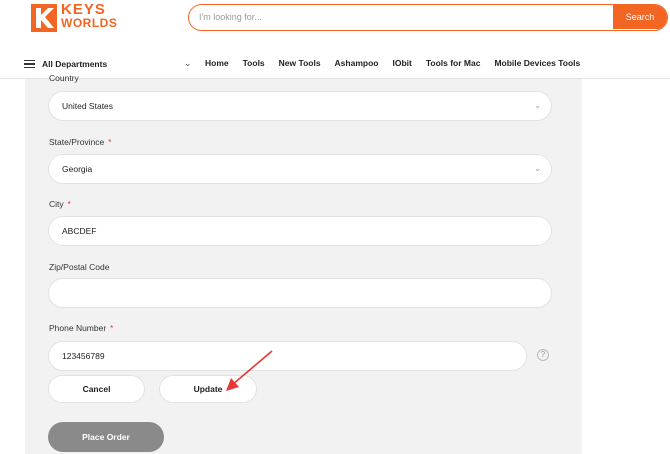 This screenshot has width=670, height=454. Describe the element at coordinates (83, 356) in the screenshot. I see `phone-value: 123456789` at that location.